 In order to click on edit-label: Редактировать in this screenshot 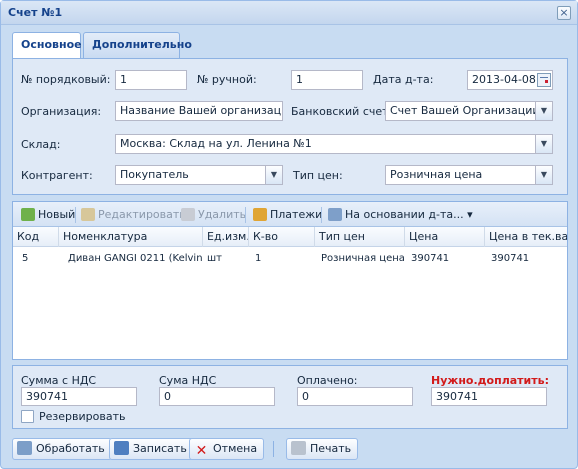, I will do `click(142, 214)`.